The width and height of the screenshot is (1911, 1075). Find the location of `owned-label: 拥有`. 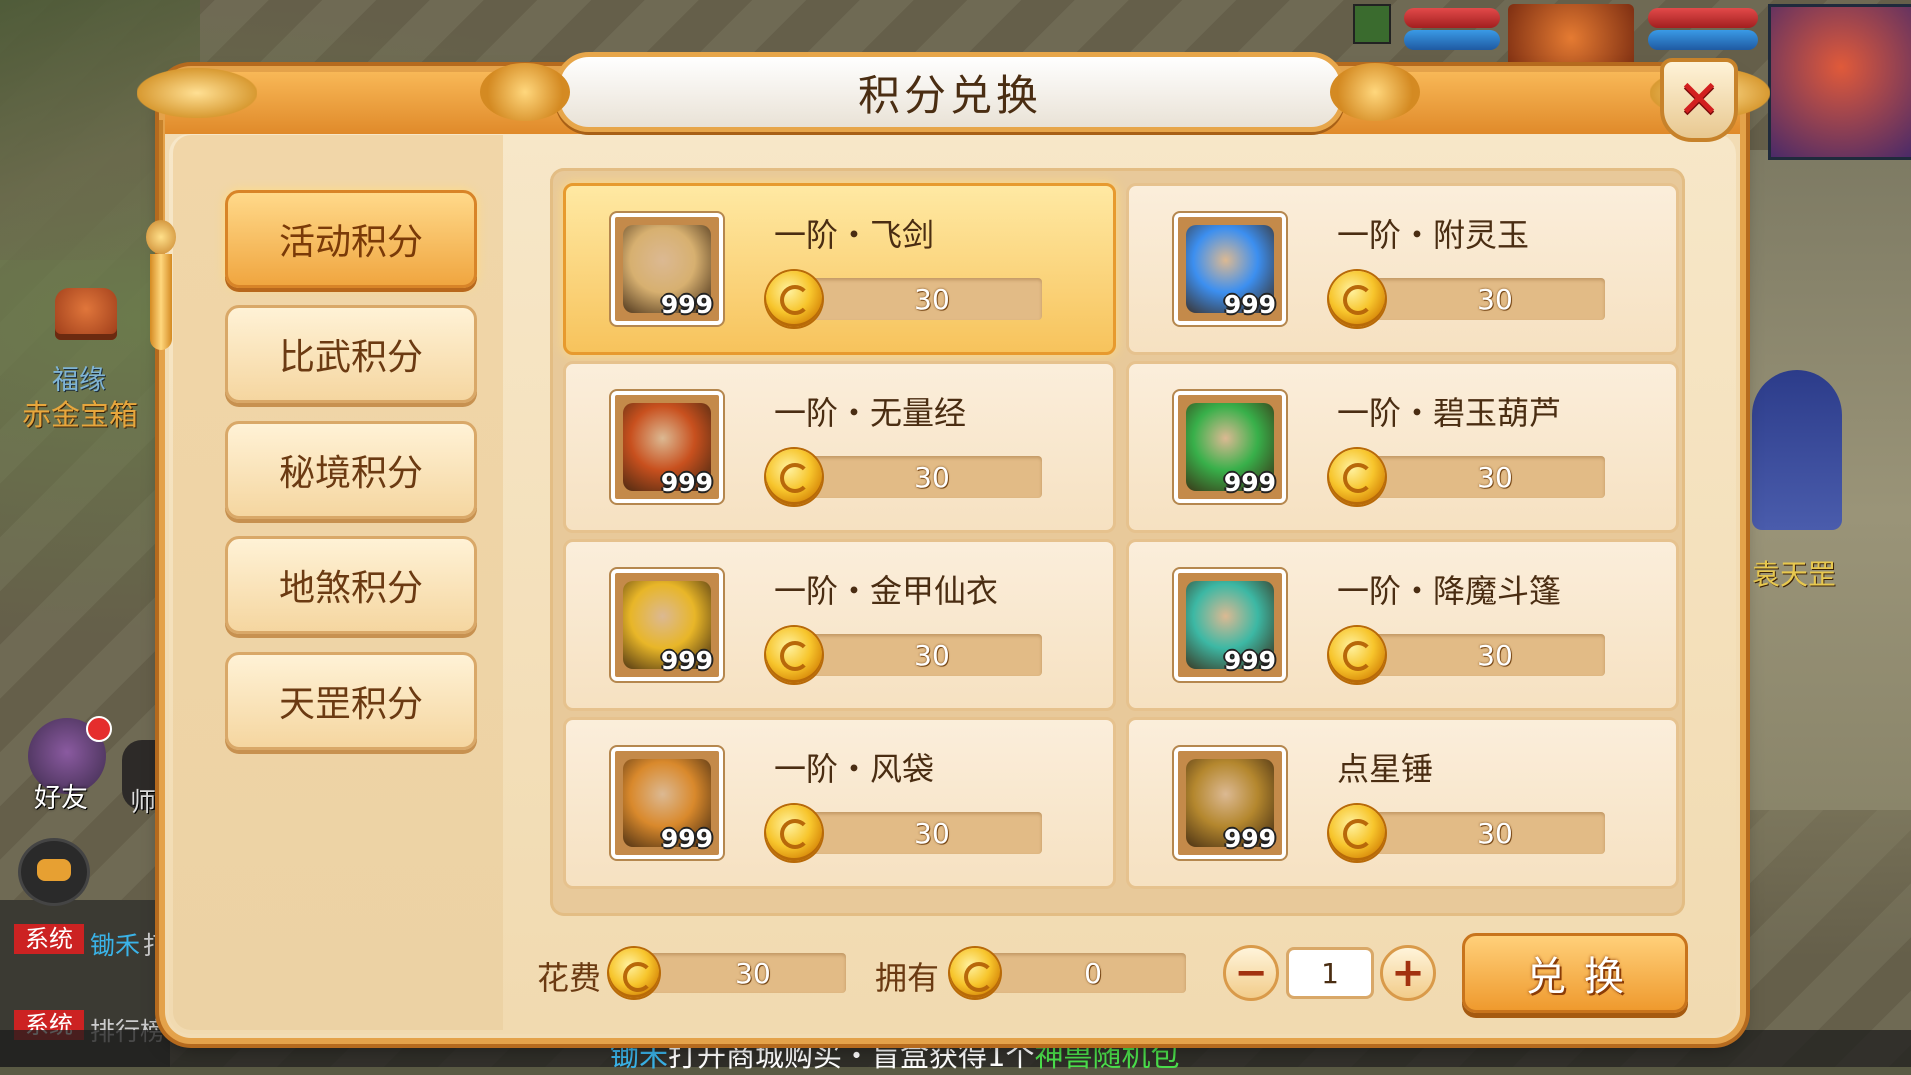

owned-label: 拥有 is located at coordinates (907, 978).